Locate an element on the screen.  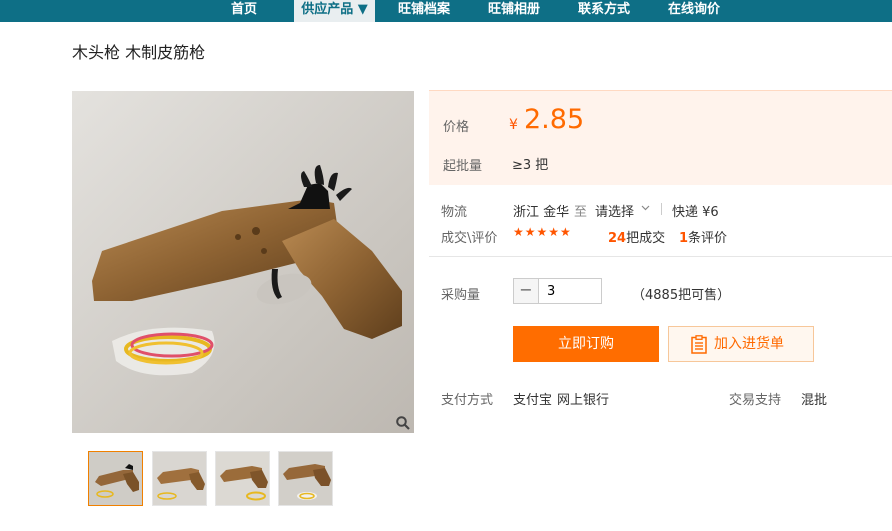
moq-value: ≥3 把 is located at coordinates (530, 165).